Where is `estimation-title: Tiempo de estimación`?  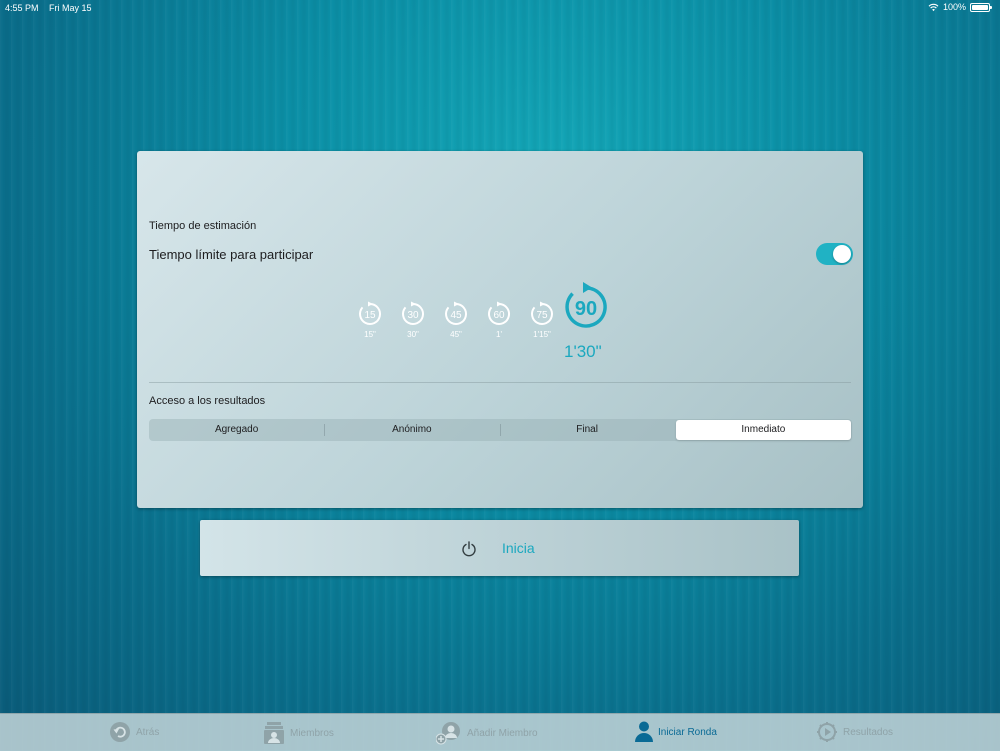 estimation-title: Tiempo de estimación is located at coordinates (203, 226).